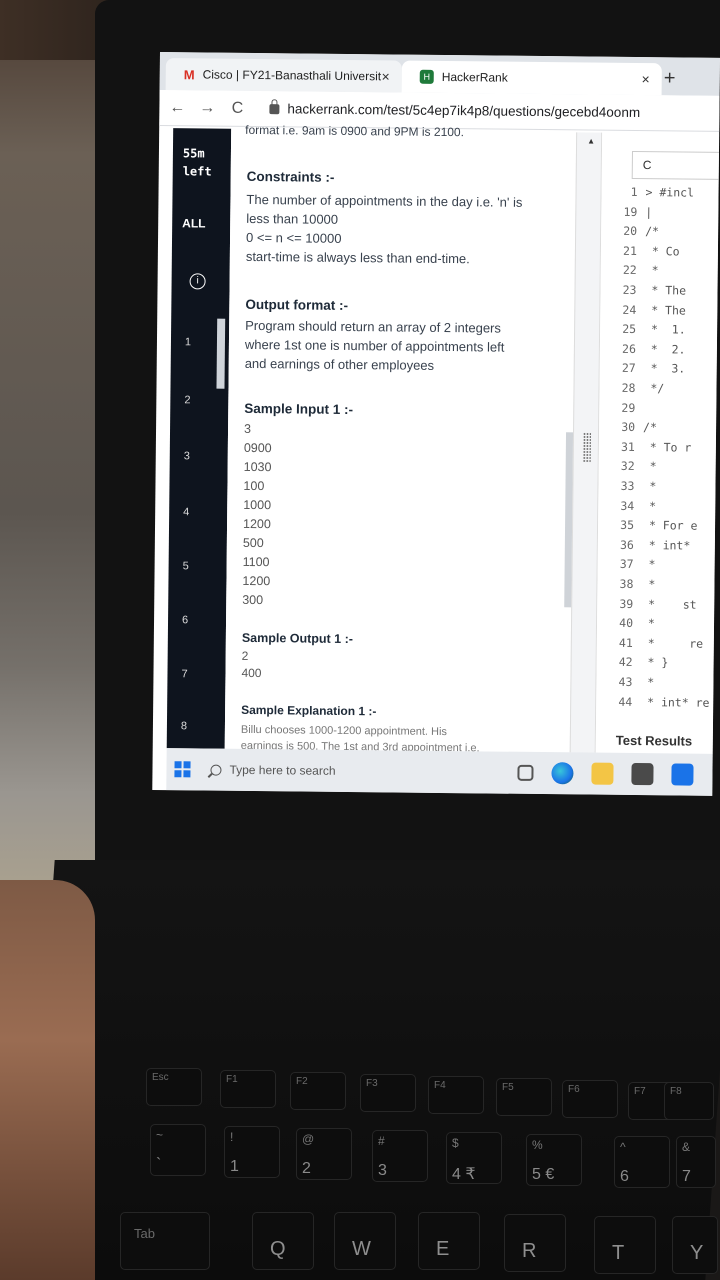  What do you see at coordinates (591, 140) in the screenshot?
I see `scroll-up-icon: ▲` at bounding box center [591, 140].